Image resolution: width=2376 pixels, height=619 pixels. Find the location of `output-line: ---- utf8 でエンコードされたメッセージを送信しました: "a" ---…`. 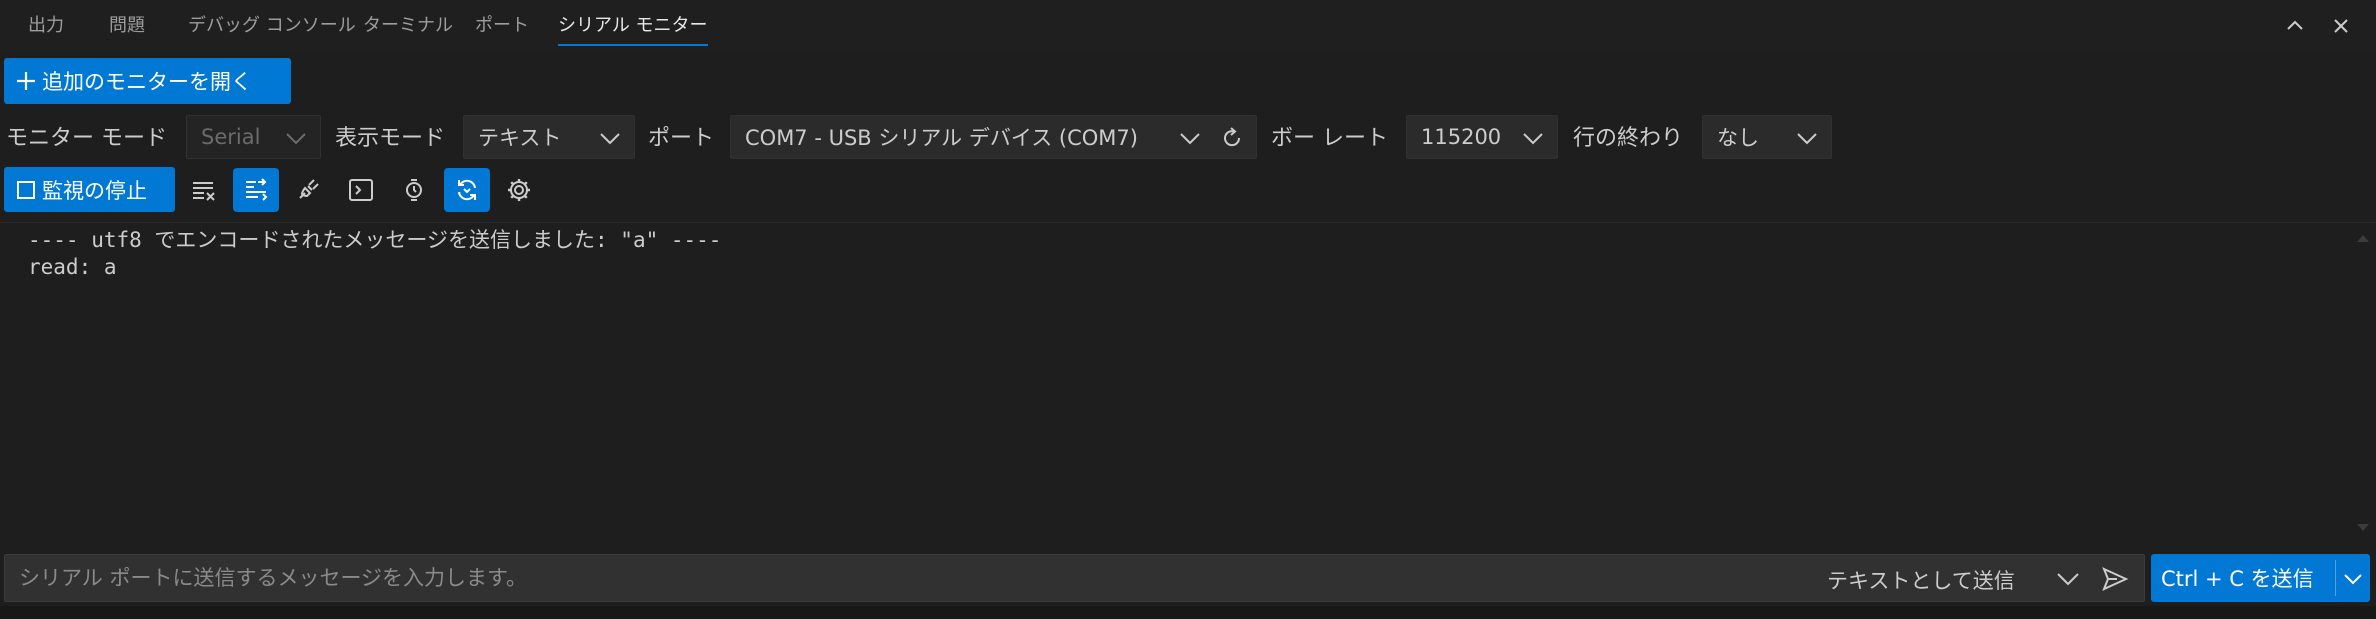

output-line: ---- utf8 でエンコードされたメッセージを送信しました: "a" ---… is located at coordinates (375, 240).